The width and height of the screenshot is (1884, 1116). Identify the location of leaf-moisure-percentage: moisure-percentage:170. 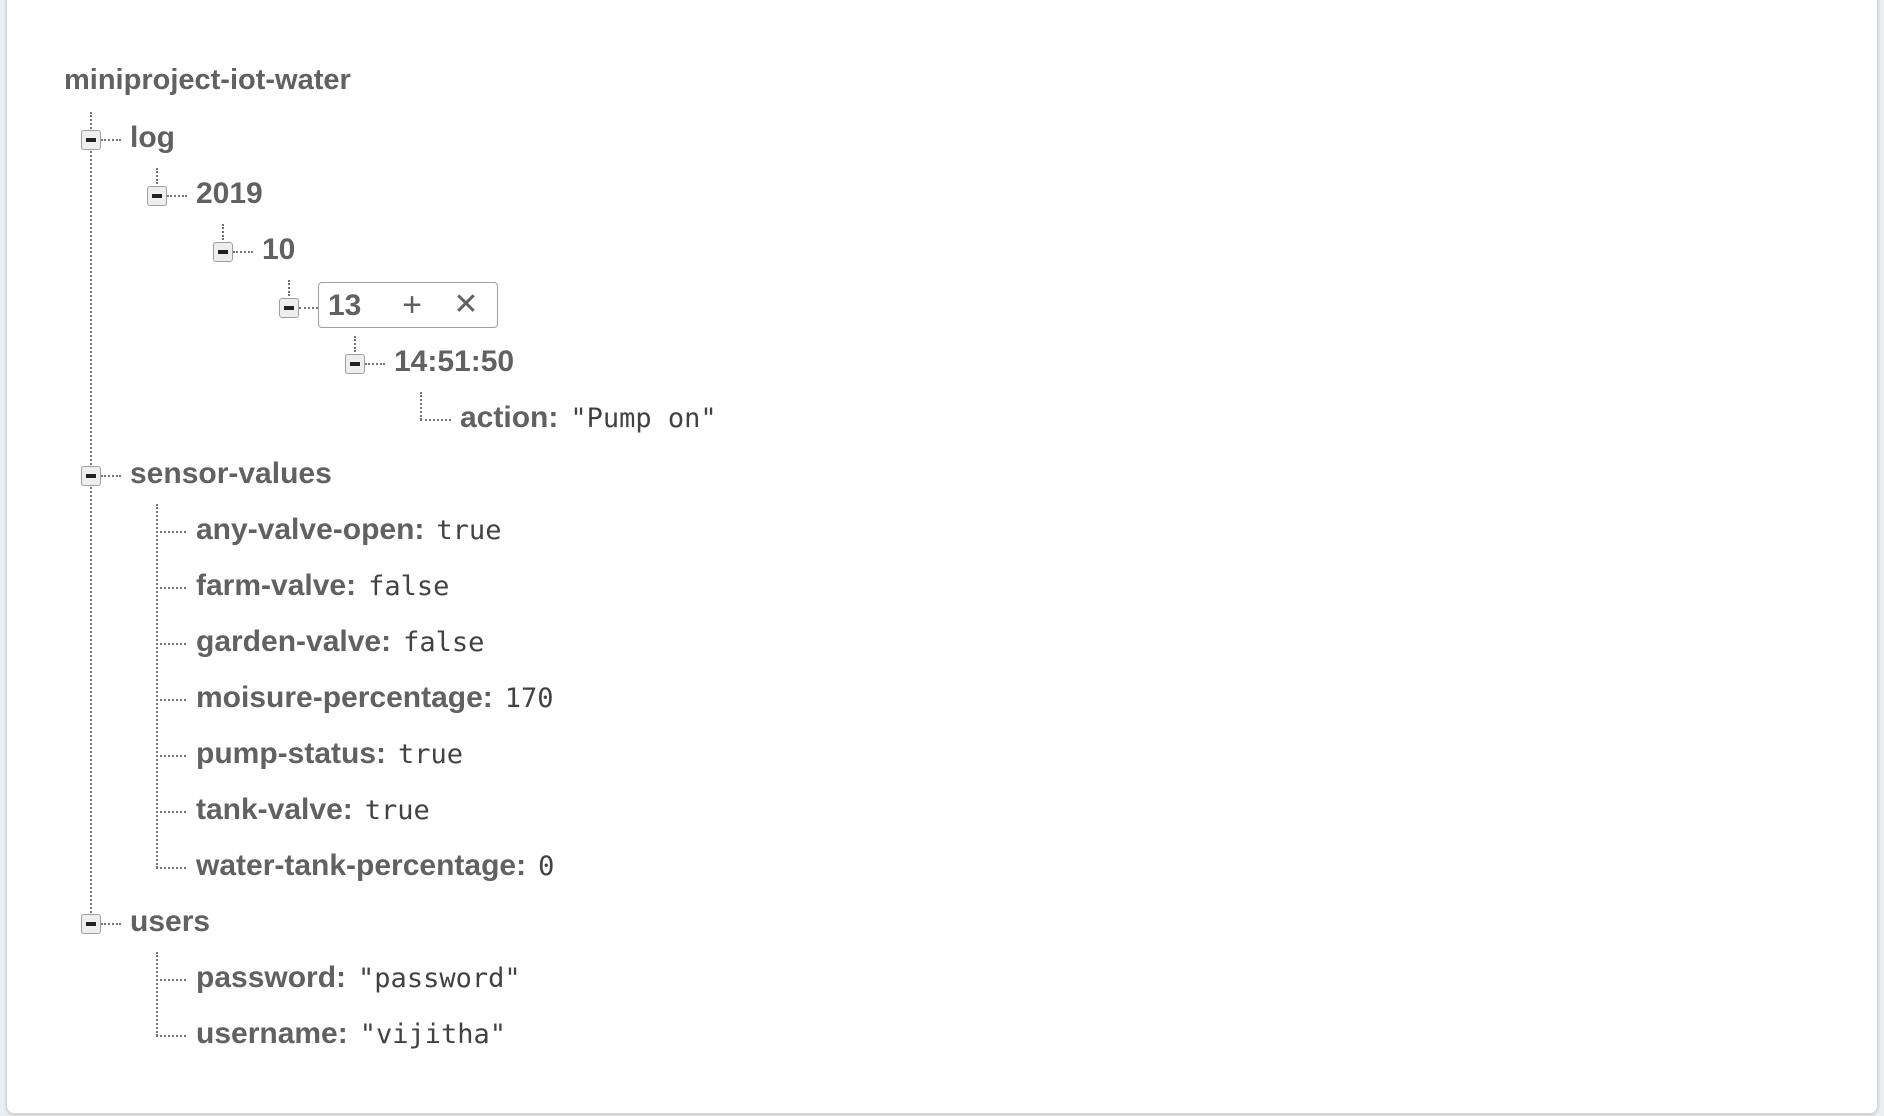
(375, 698).